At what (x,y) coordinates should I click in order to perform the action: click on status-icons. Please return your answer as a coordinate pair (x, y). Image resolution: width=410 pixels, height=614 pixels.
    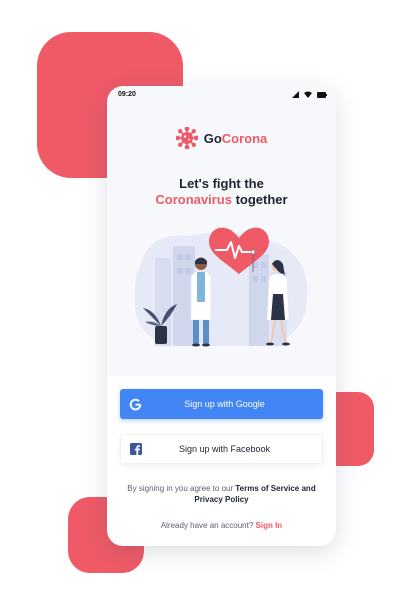
    Looking at the image, I should click on (309, 94).